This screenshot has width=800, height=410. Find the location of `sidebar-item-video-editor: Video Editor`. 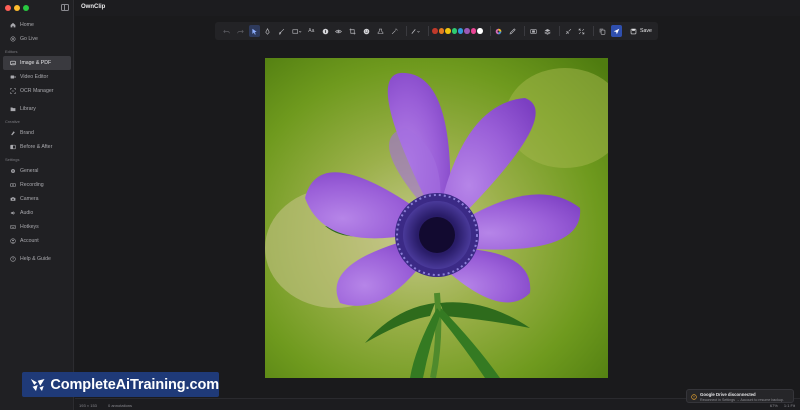

sidebar-item-video-editor: Video Editor is located at coordinates (37, 77).